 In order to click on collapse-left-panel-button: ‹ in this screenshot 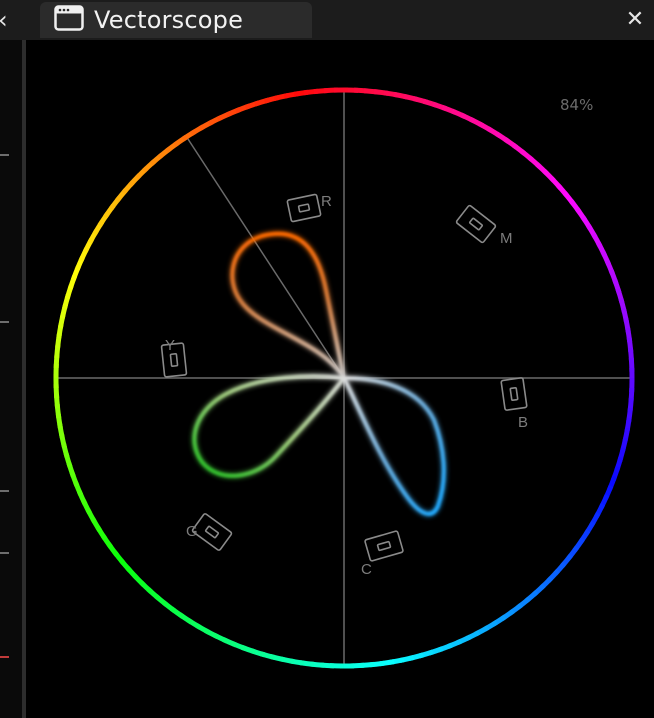, I will do `click(9, 20)`.